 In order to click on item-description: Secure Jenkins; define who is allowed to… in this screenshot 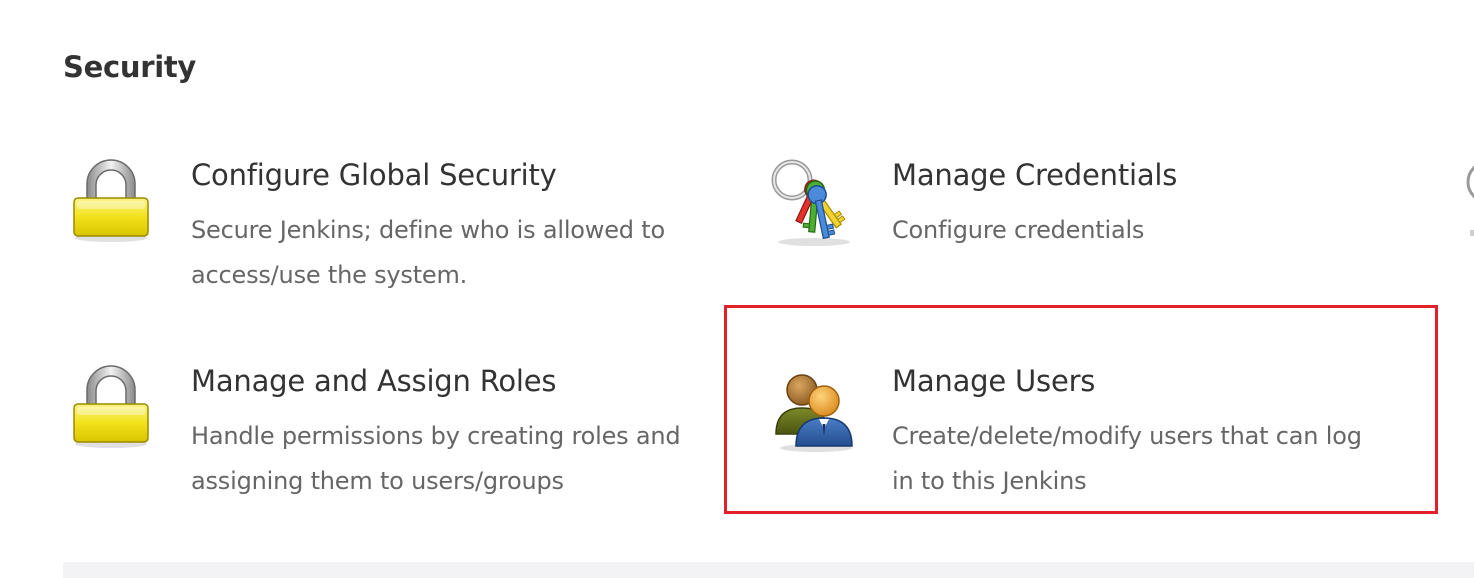, I will do `click(428, 252)`.